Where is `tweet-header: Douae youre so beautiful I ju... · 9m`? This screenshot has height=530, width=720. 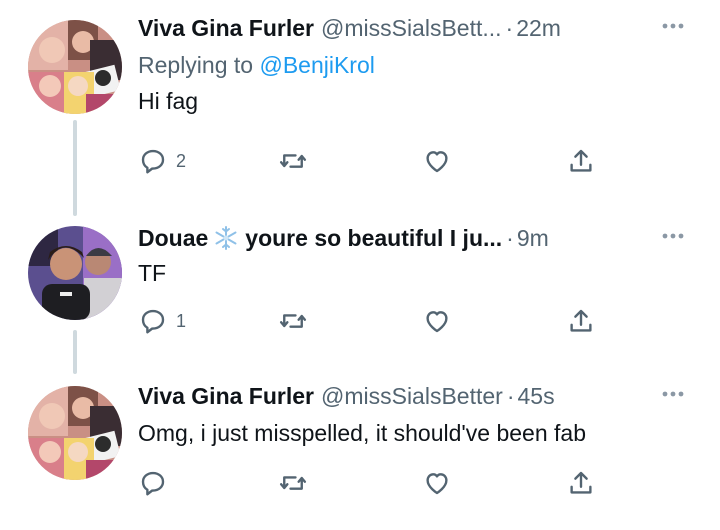
tweet-header: Douae youre so beautiful I ju... · 9m is located at coordinates (421, 238).